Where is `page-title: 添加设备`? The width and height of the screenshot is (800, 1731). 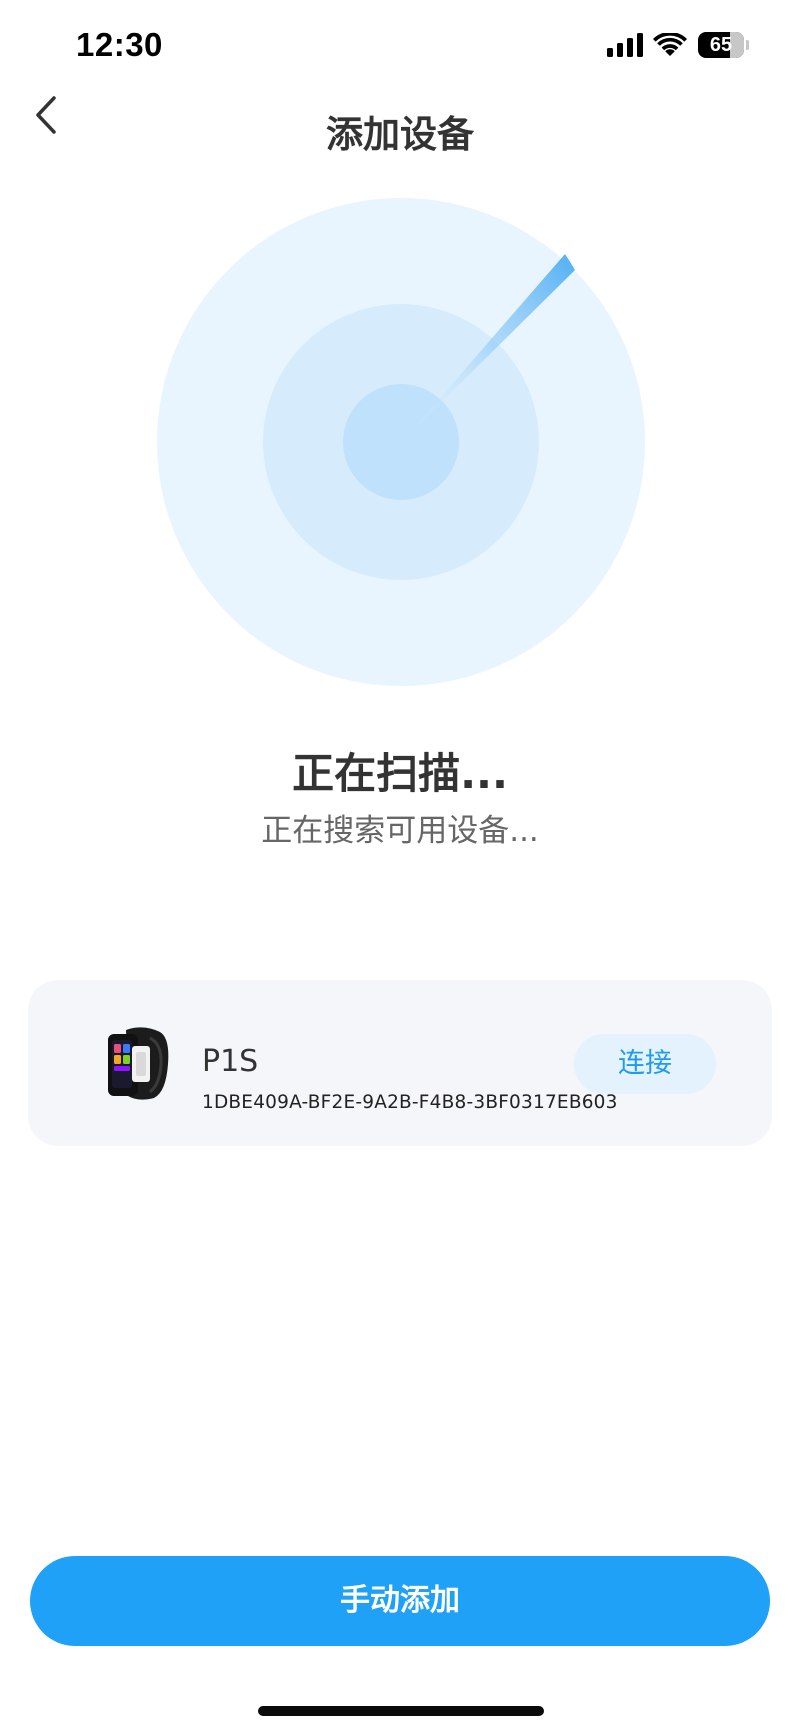
page-title: 添加设备 is located at coordinates (400, 134).